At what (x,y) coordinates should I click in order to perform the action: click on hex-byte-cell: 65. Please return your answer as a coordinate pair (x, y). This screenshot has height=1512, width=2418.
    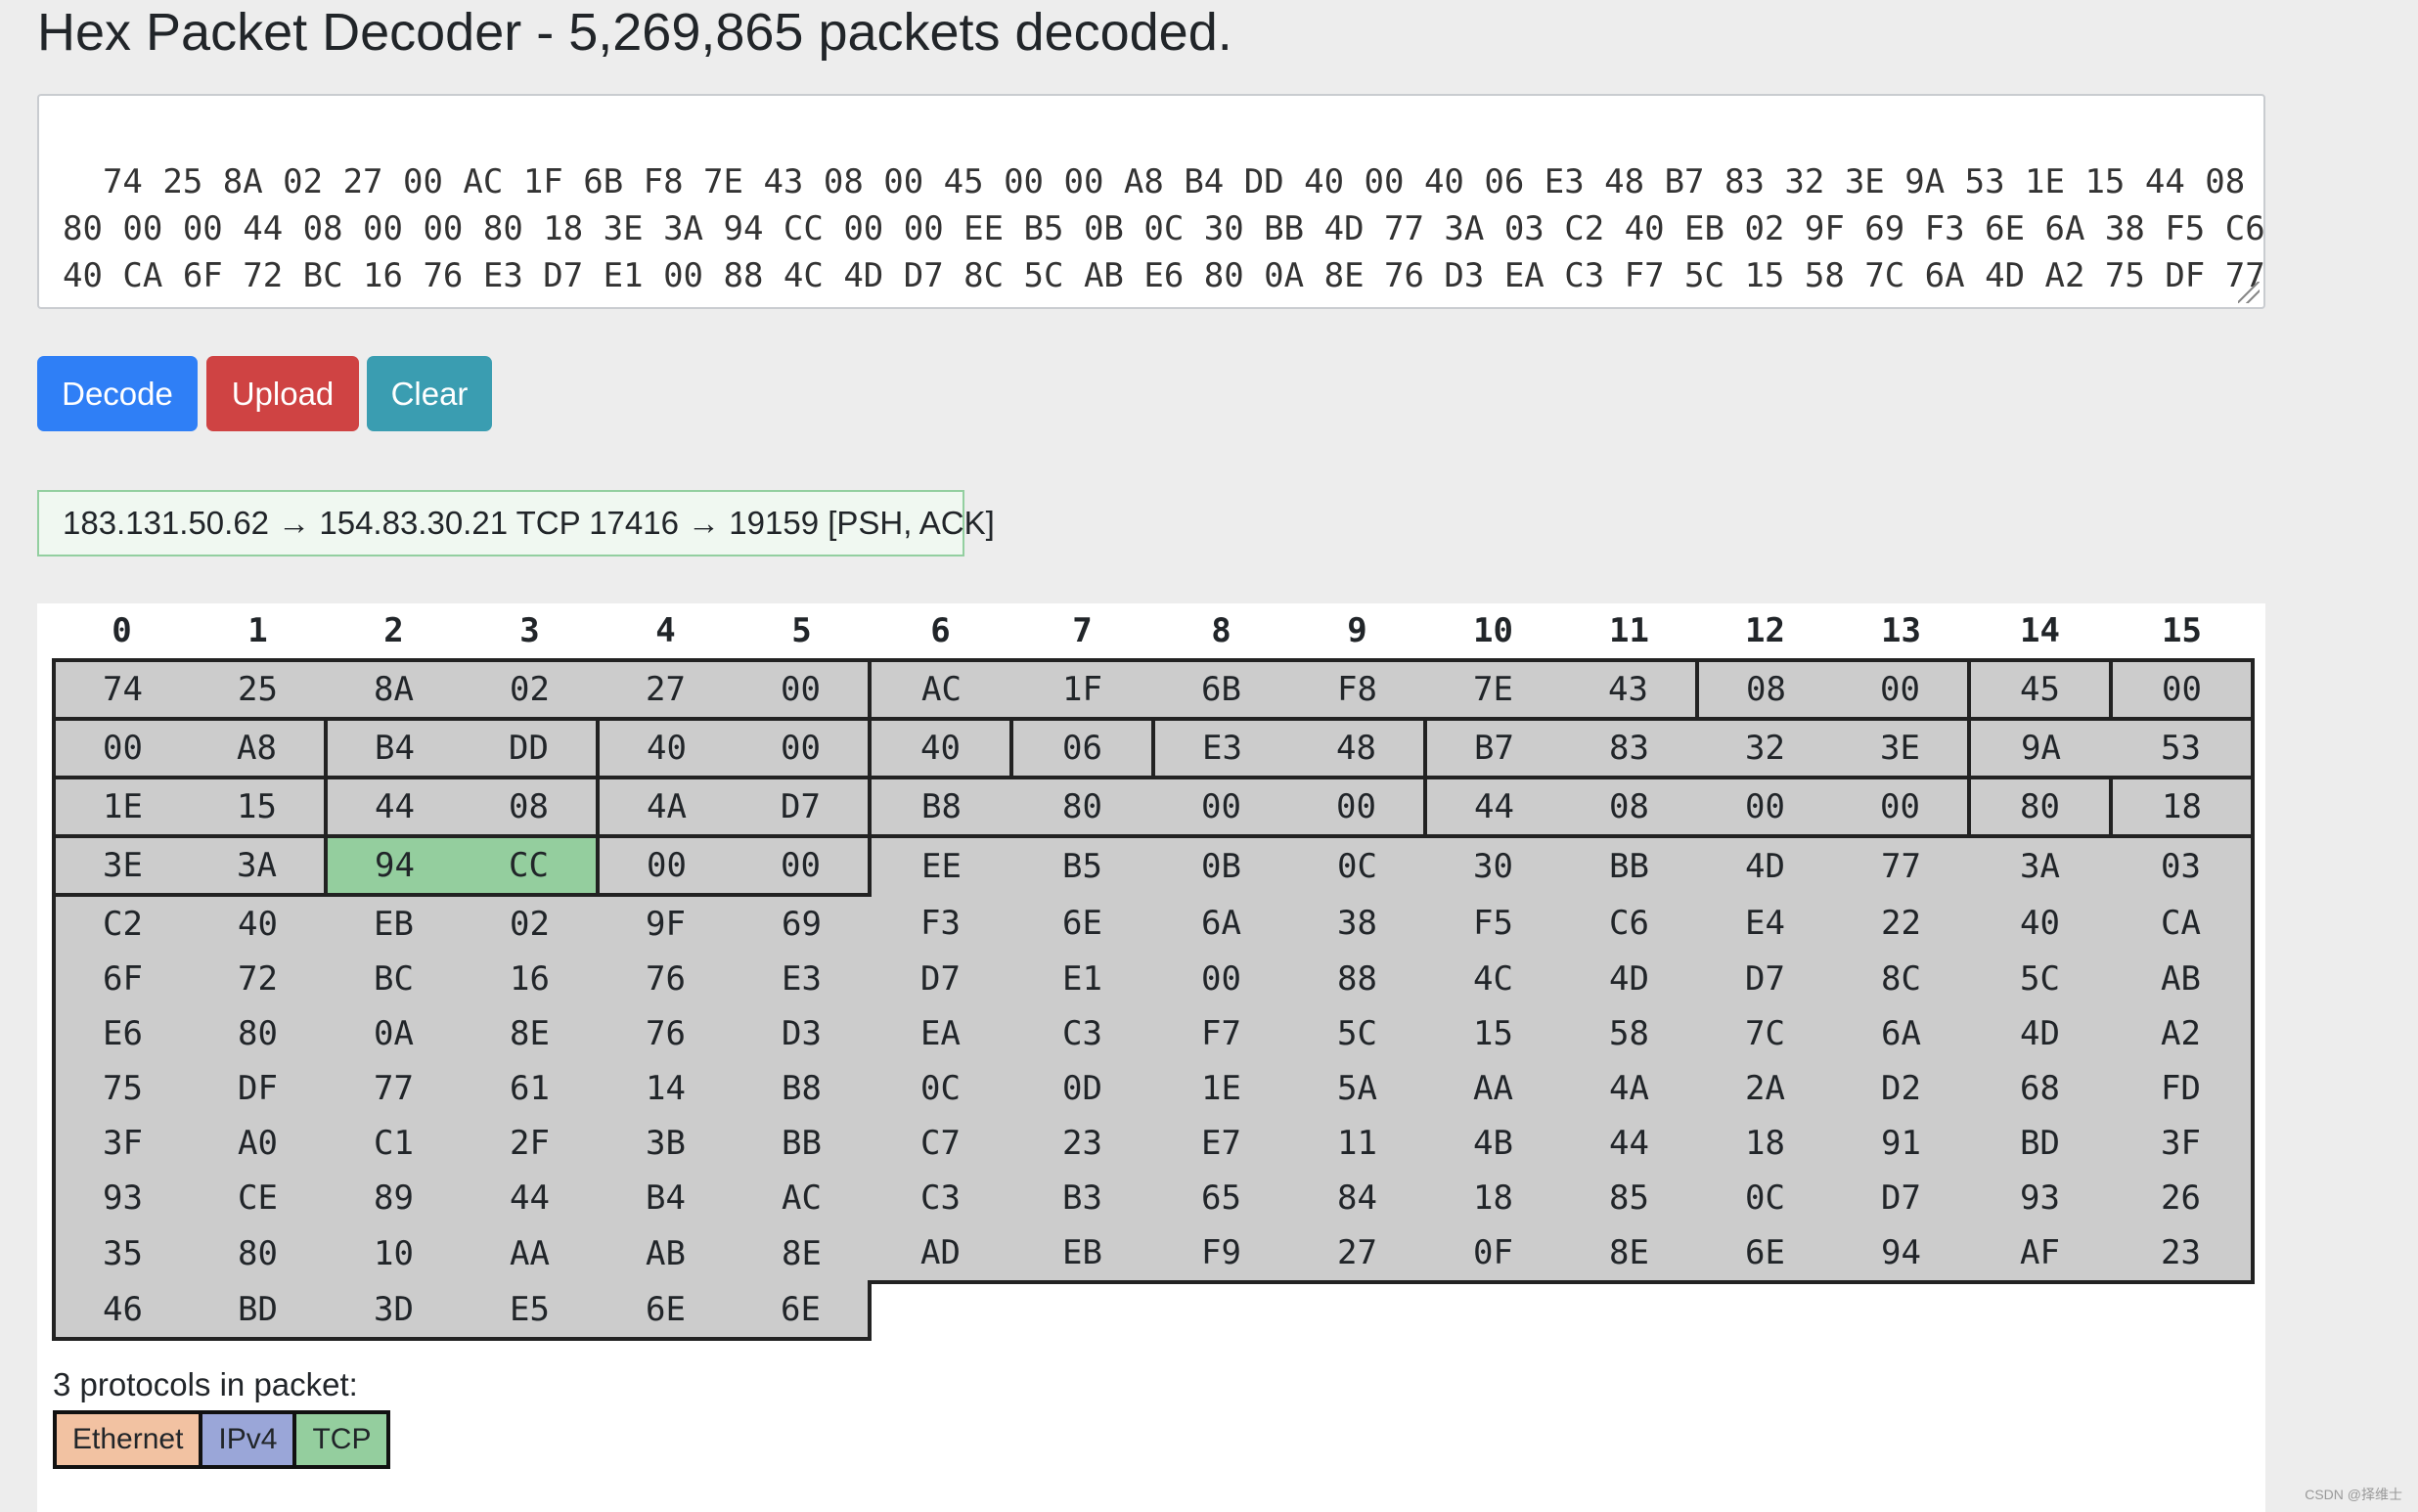
    Looking at the image, I should click on (1221, 1198).